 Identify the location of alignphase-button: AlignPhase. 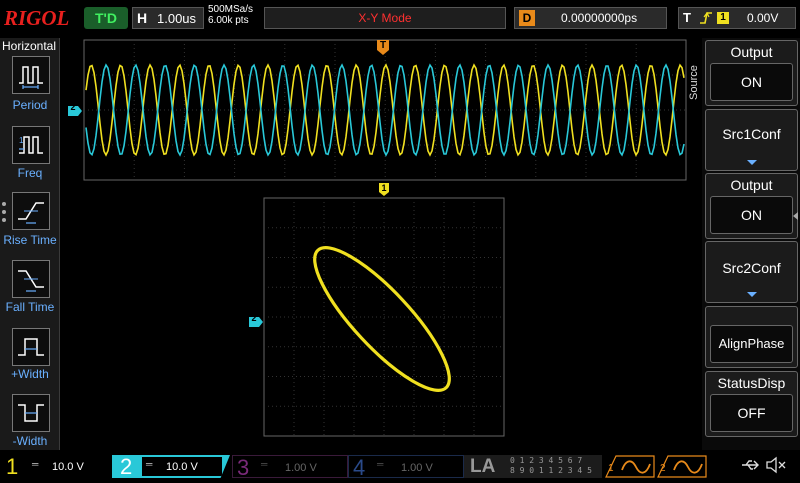
(751, 337).